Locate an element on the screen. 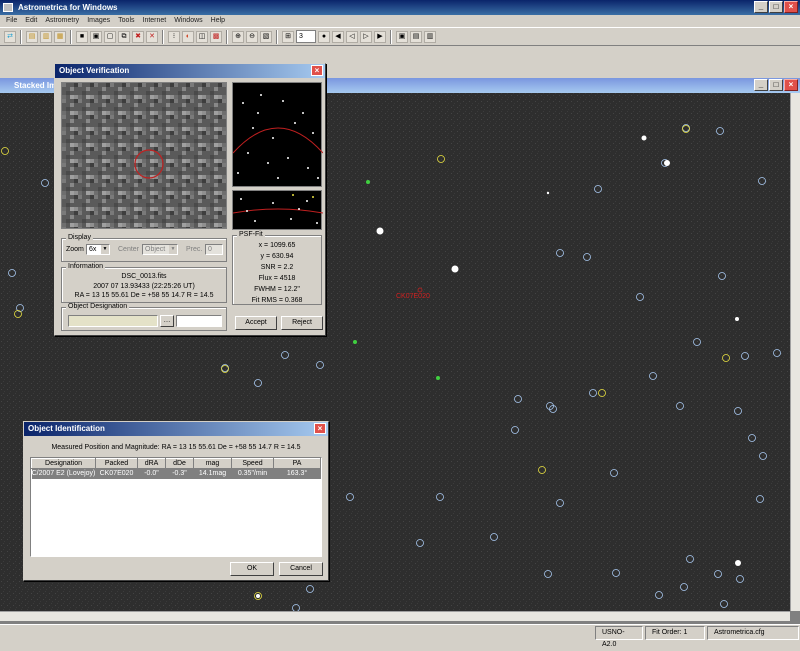  menu-edit: Edit is located at coordinates (31, 21).